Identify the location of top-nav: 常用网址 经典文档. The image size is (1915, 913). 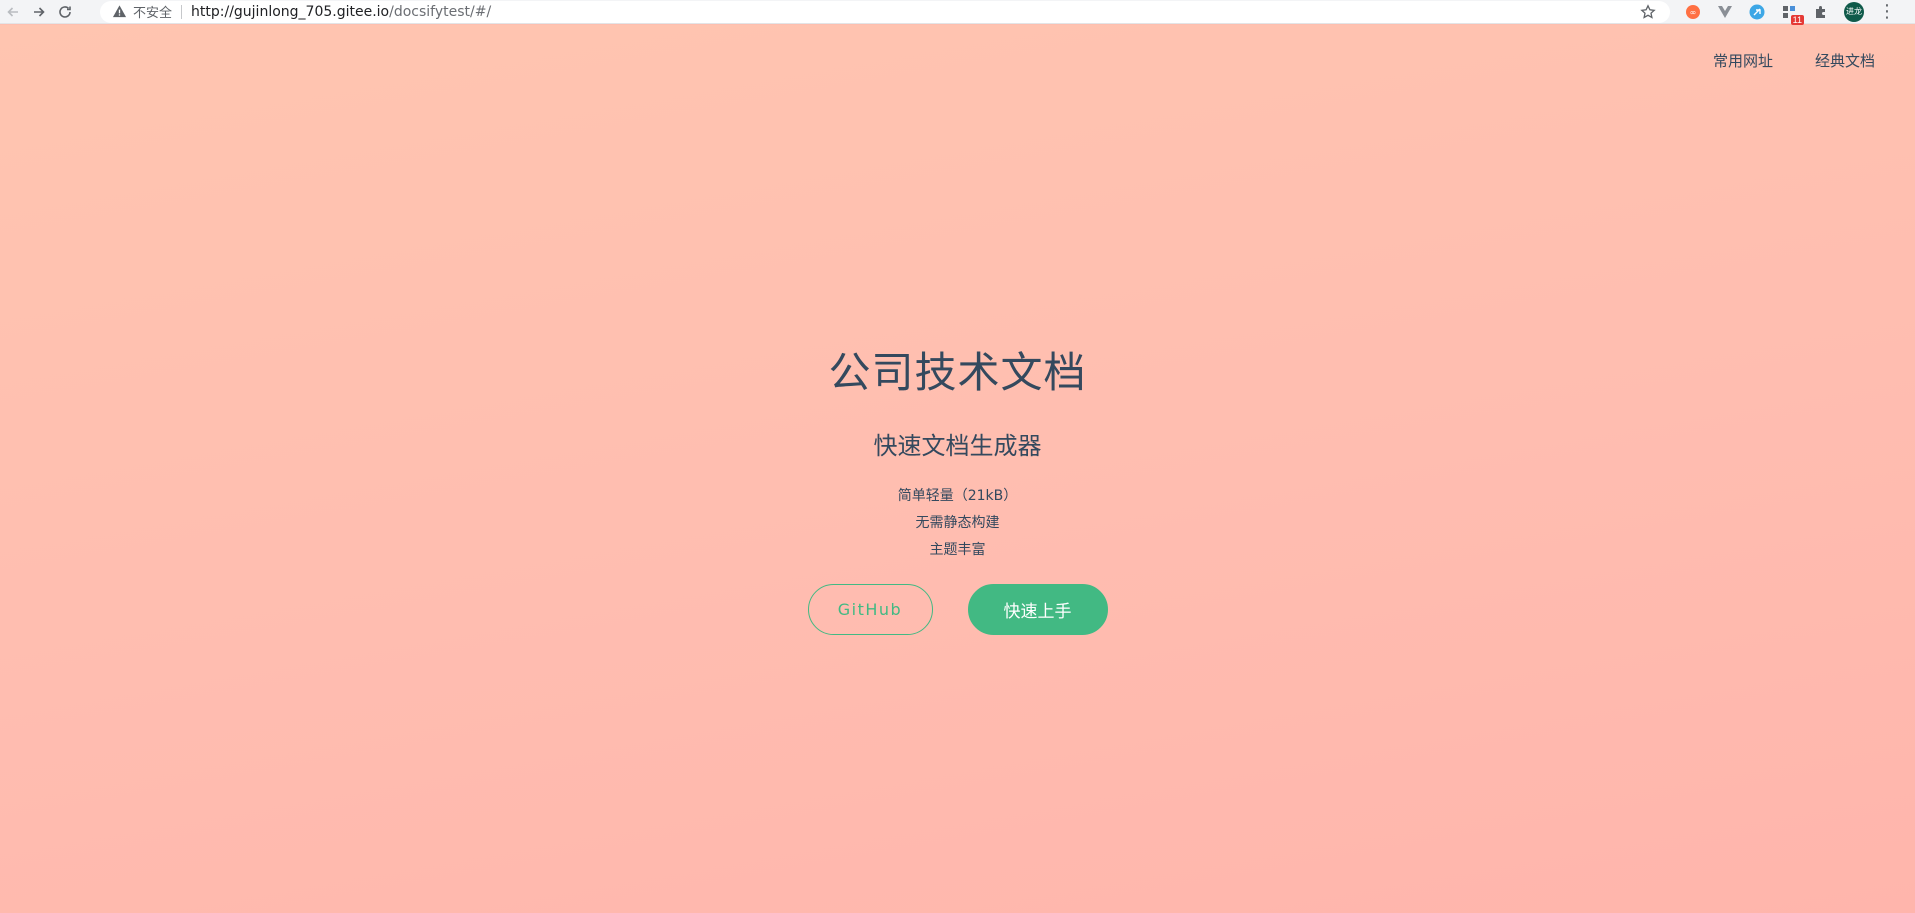
(1794, 60).